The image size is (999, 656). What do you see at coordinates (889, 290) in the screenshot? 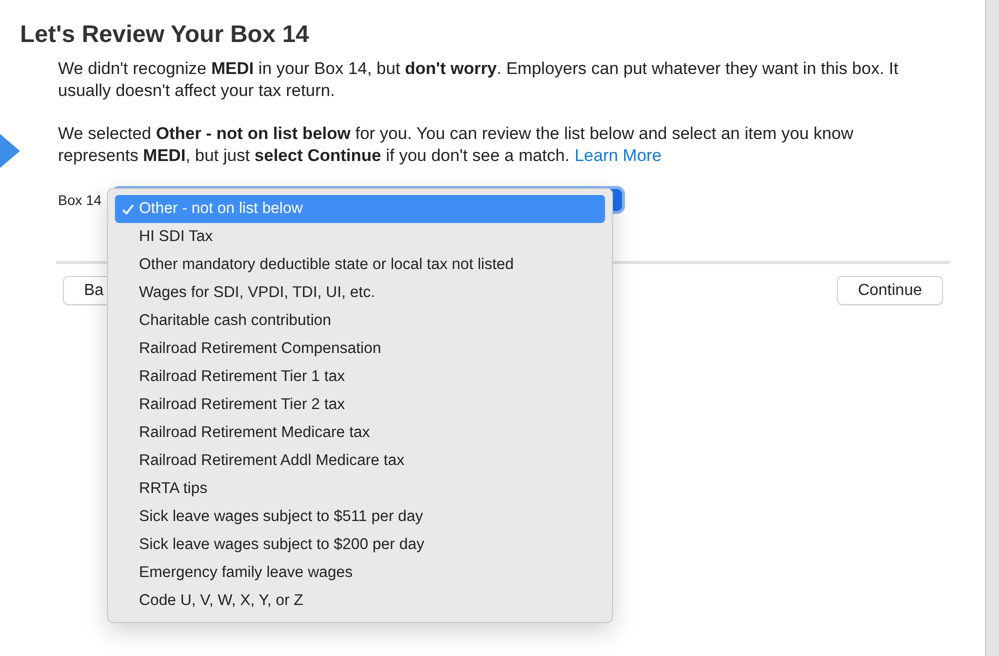
I see `continue-button: Continue` at bounding box center [889, 290].